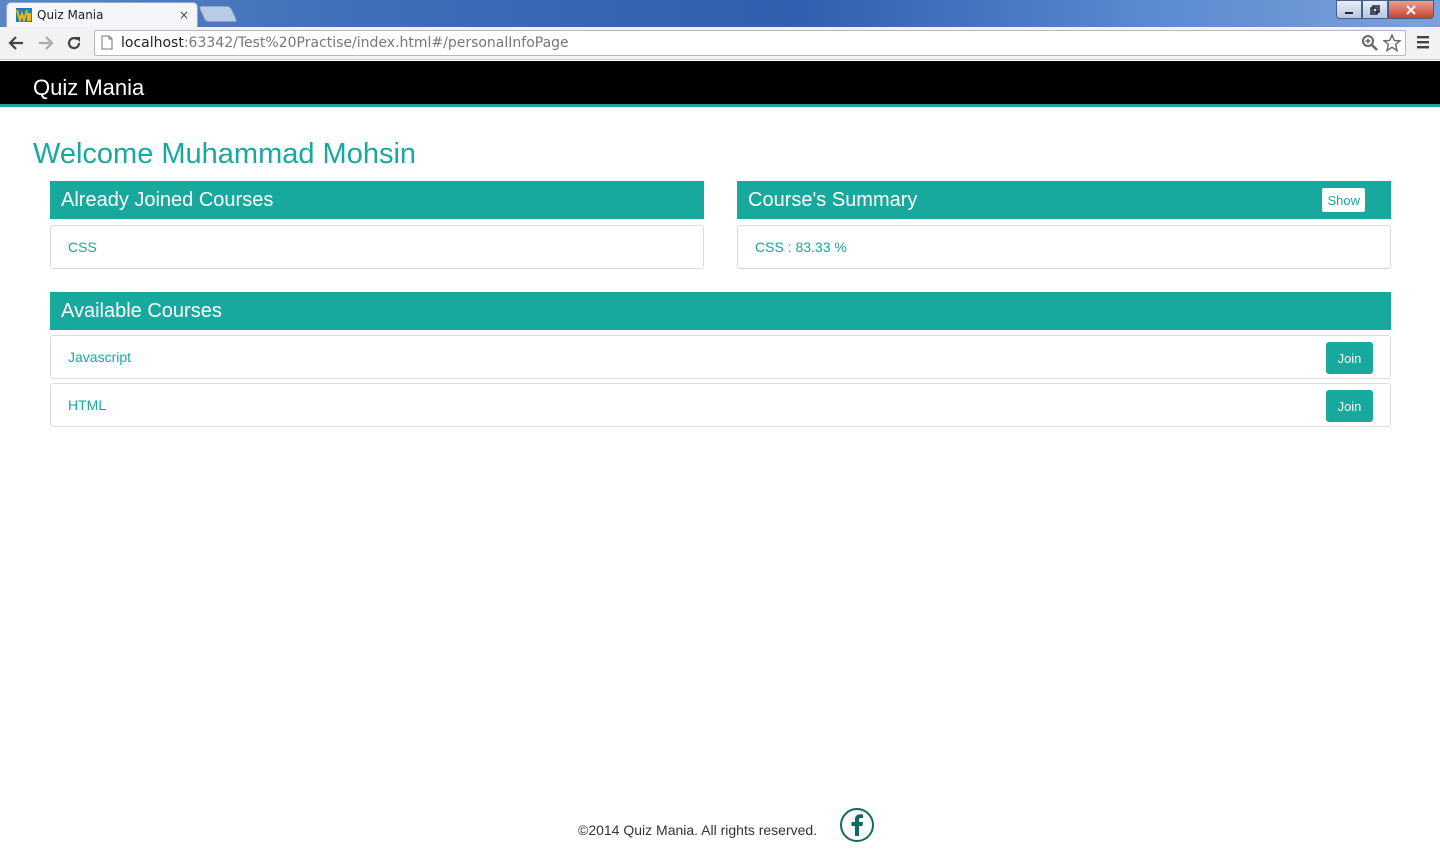  What do you see at coordinates (100, 357) in the screenshot?
I see `available-course-label: Javascript` at bounding box center [100, 357].